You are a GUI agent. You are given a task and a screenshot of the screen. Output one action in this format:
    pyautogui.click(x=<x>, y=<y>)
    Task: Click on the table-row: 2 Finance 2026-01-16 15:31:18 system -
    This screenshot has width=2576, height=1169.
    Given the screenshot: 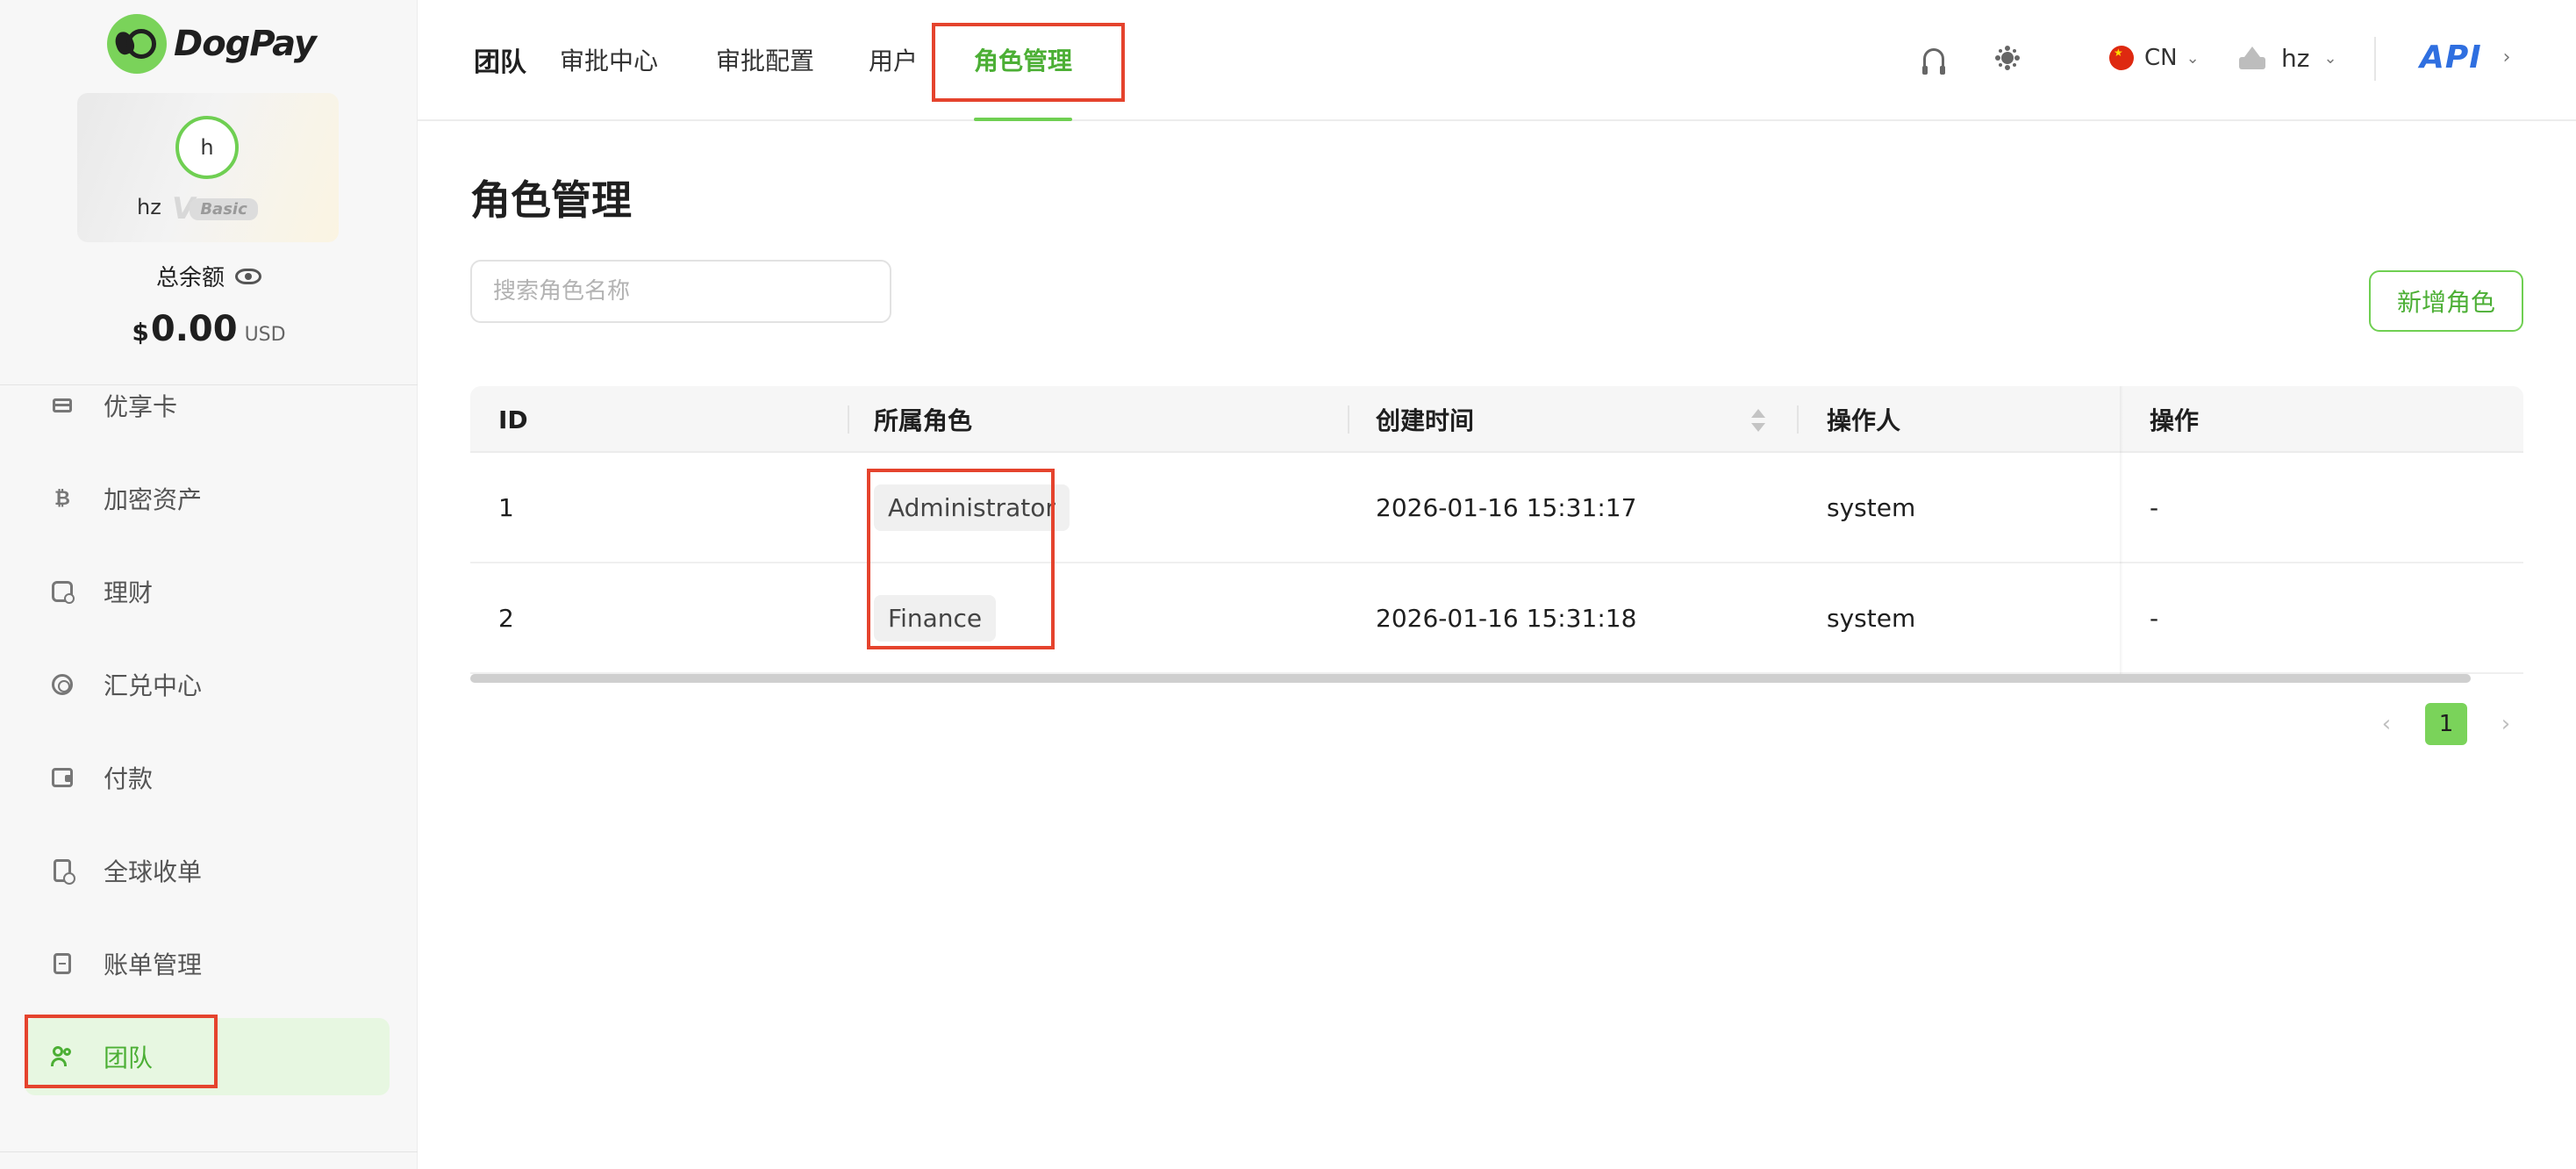 What is the action you would take?
    pyautogui.click(x=1496, y=618)
    